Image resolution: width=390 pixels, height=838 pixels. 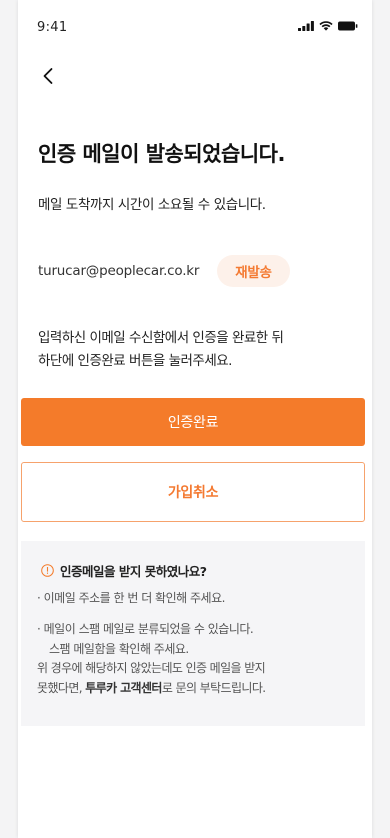 What do you see at coordinates (193, 492) in the screenshot?
I see `cancel-button: 가입취소` at bounding box center [193, 492].